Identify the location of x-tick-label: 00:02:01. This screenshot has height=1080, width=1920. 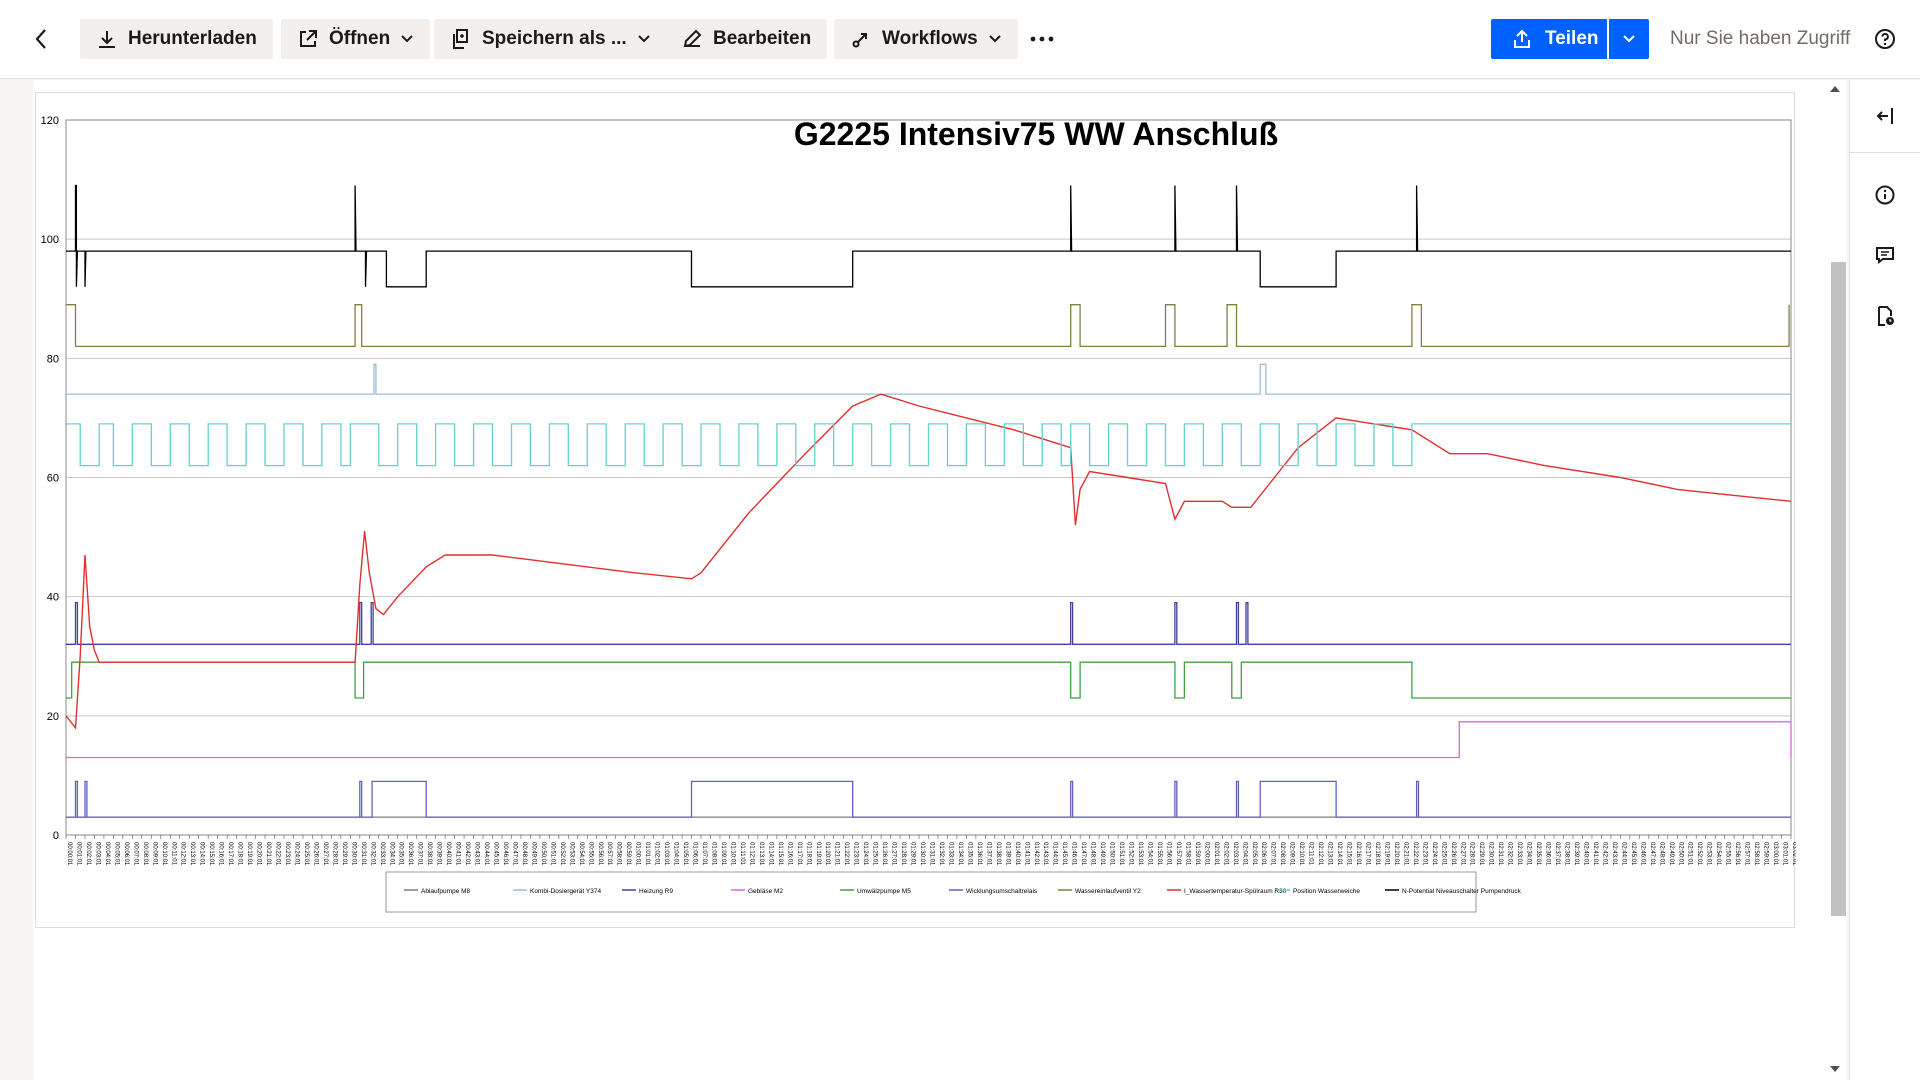
(88, 854).